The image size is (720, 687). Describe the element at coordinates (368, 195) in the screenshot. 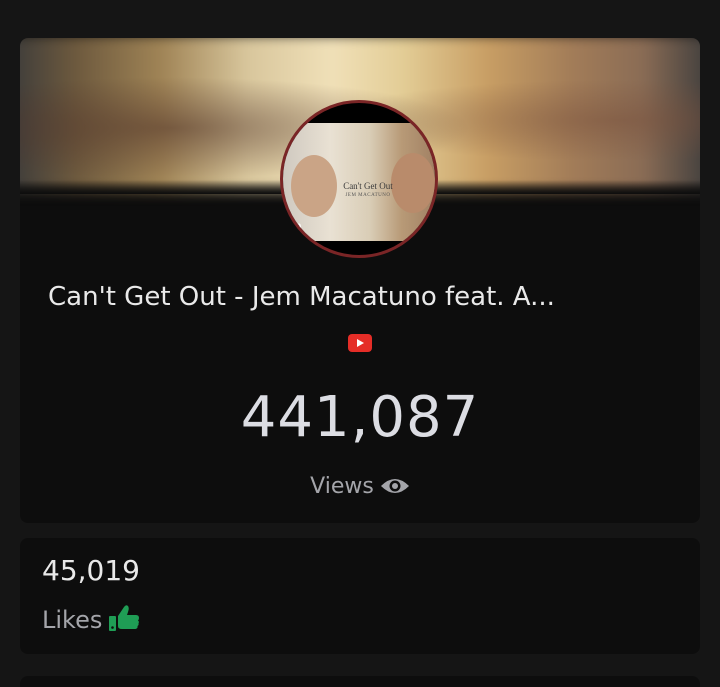

I see `thumbnail-subtitle-text: JEM MACATUNO` at that location.